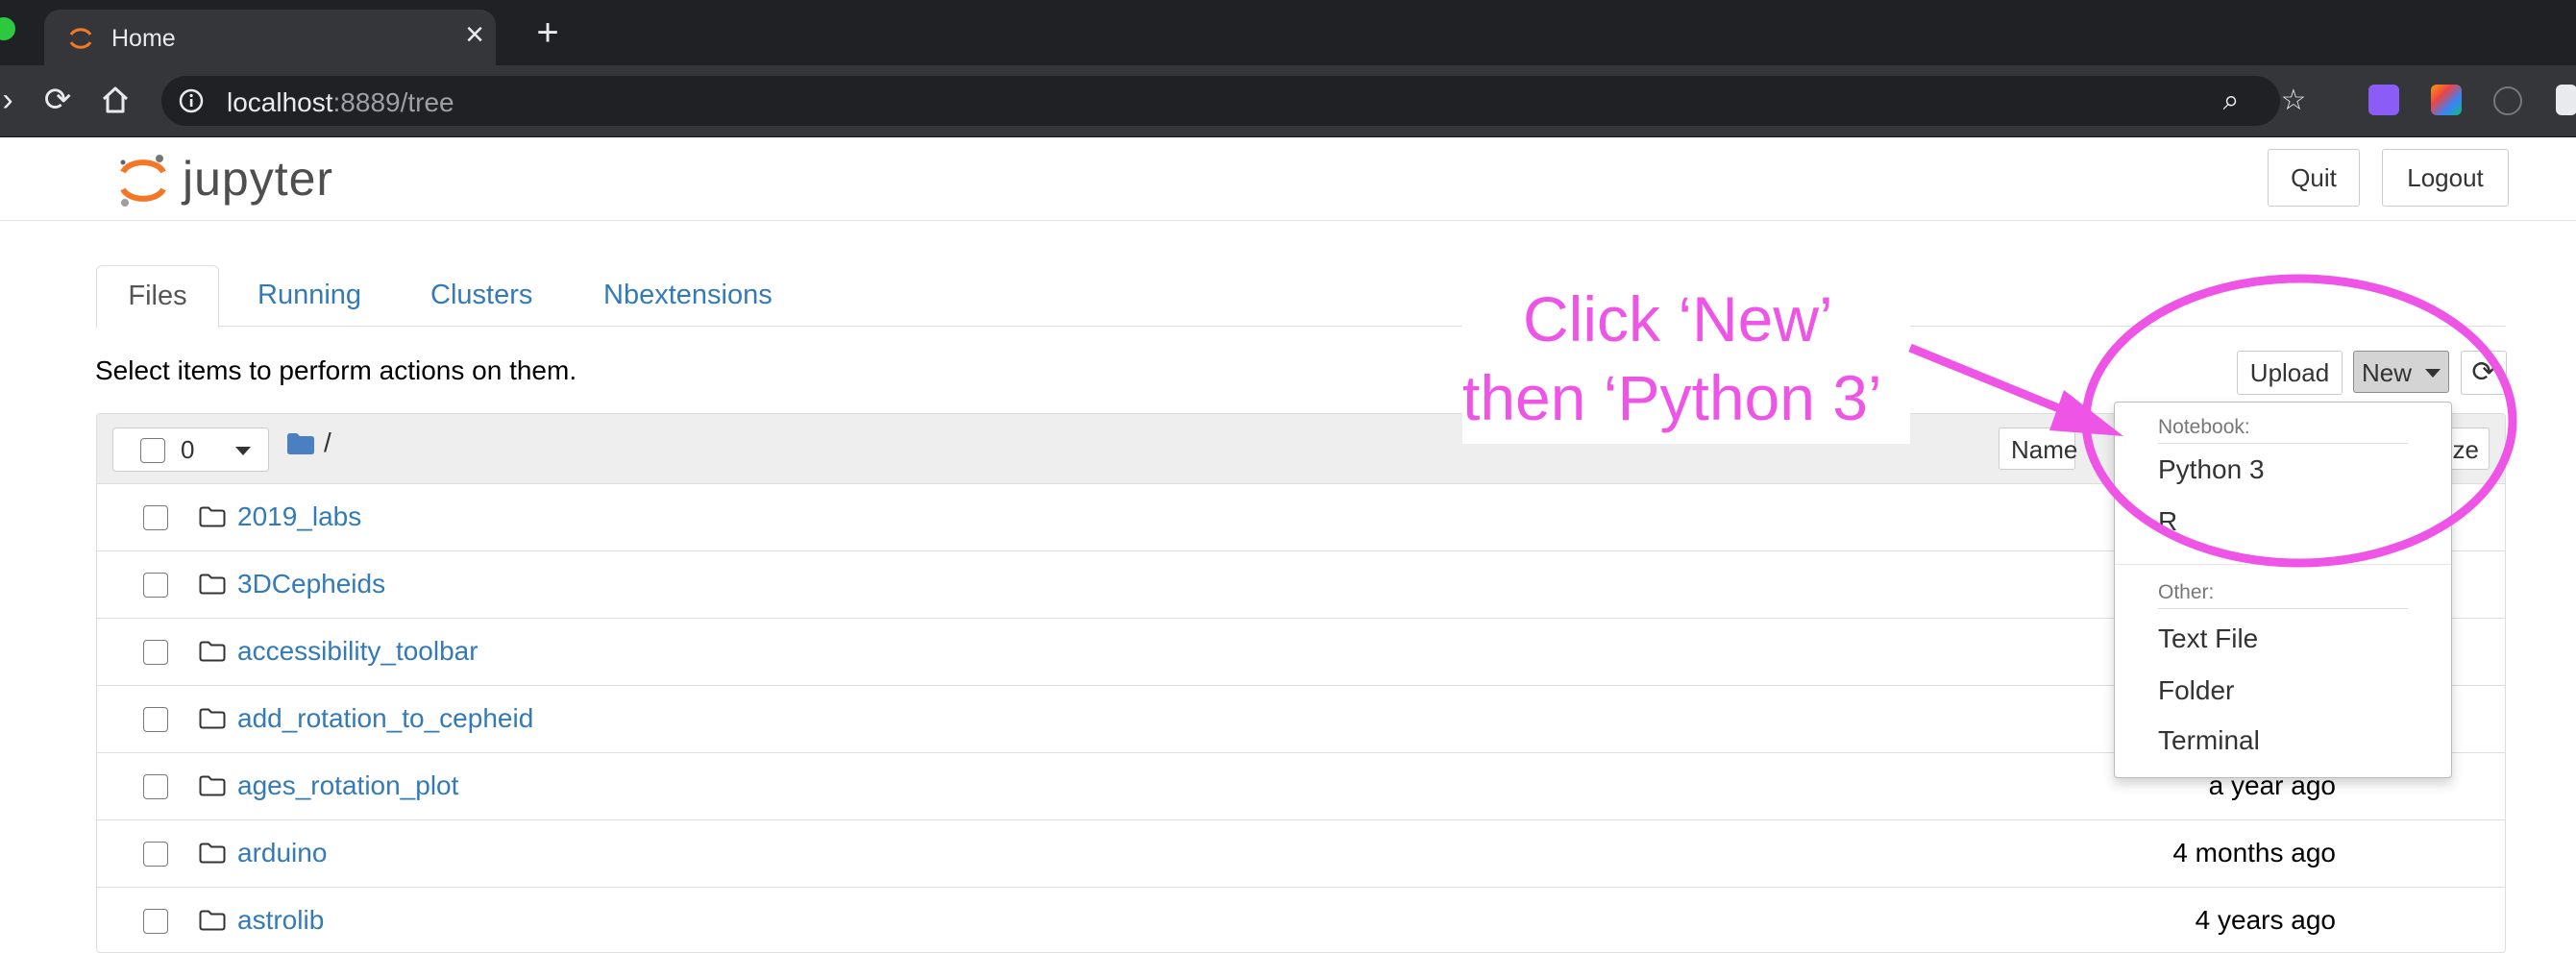  Describe the element at coordinates (188, 449) in the screenshot. I see `selected-count: 0` at that location.